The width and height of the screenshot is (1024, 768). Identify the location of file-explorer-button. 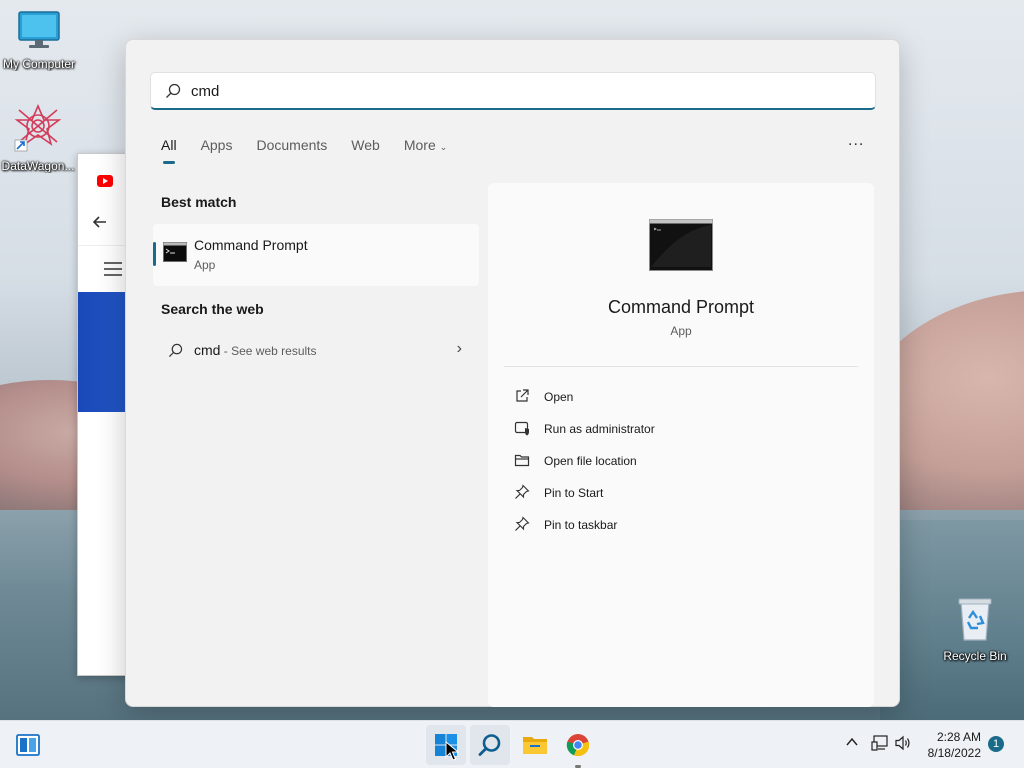
(534, 745).